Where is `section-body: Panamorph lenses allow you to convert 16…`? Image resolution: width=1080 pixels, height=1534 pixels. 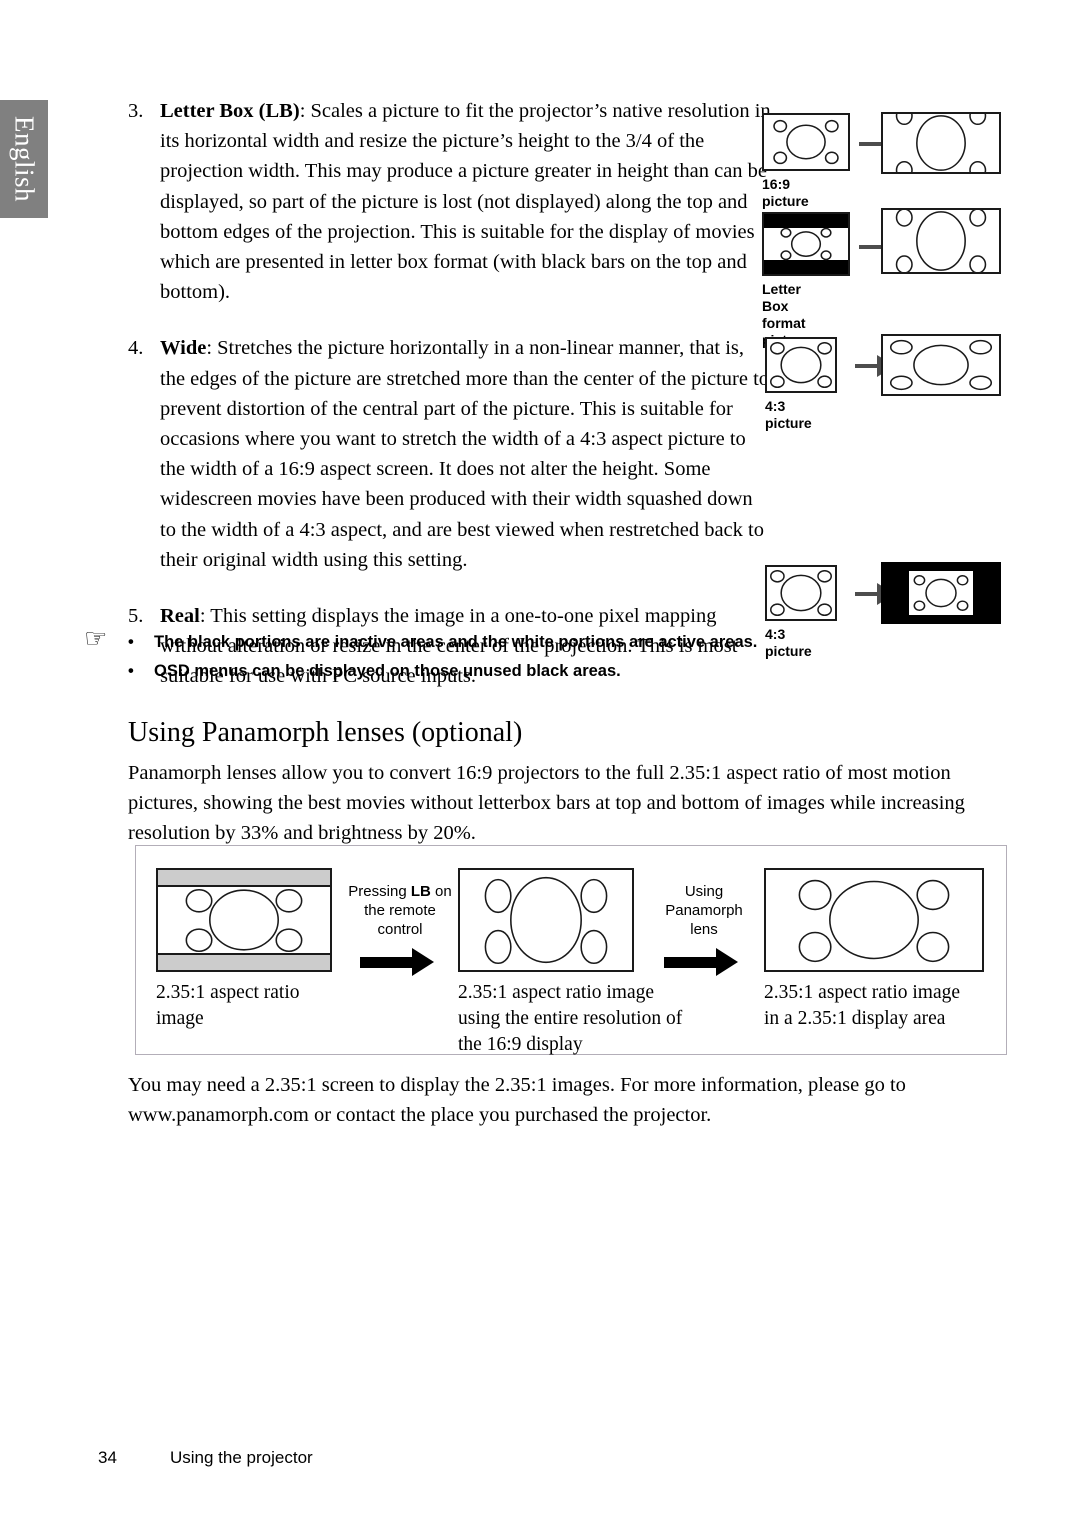
section-body: Panamorph lenses allow you to convert 16… is located at coordinates (546, 803).